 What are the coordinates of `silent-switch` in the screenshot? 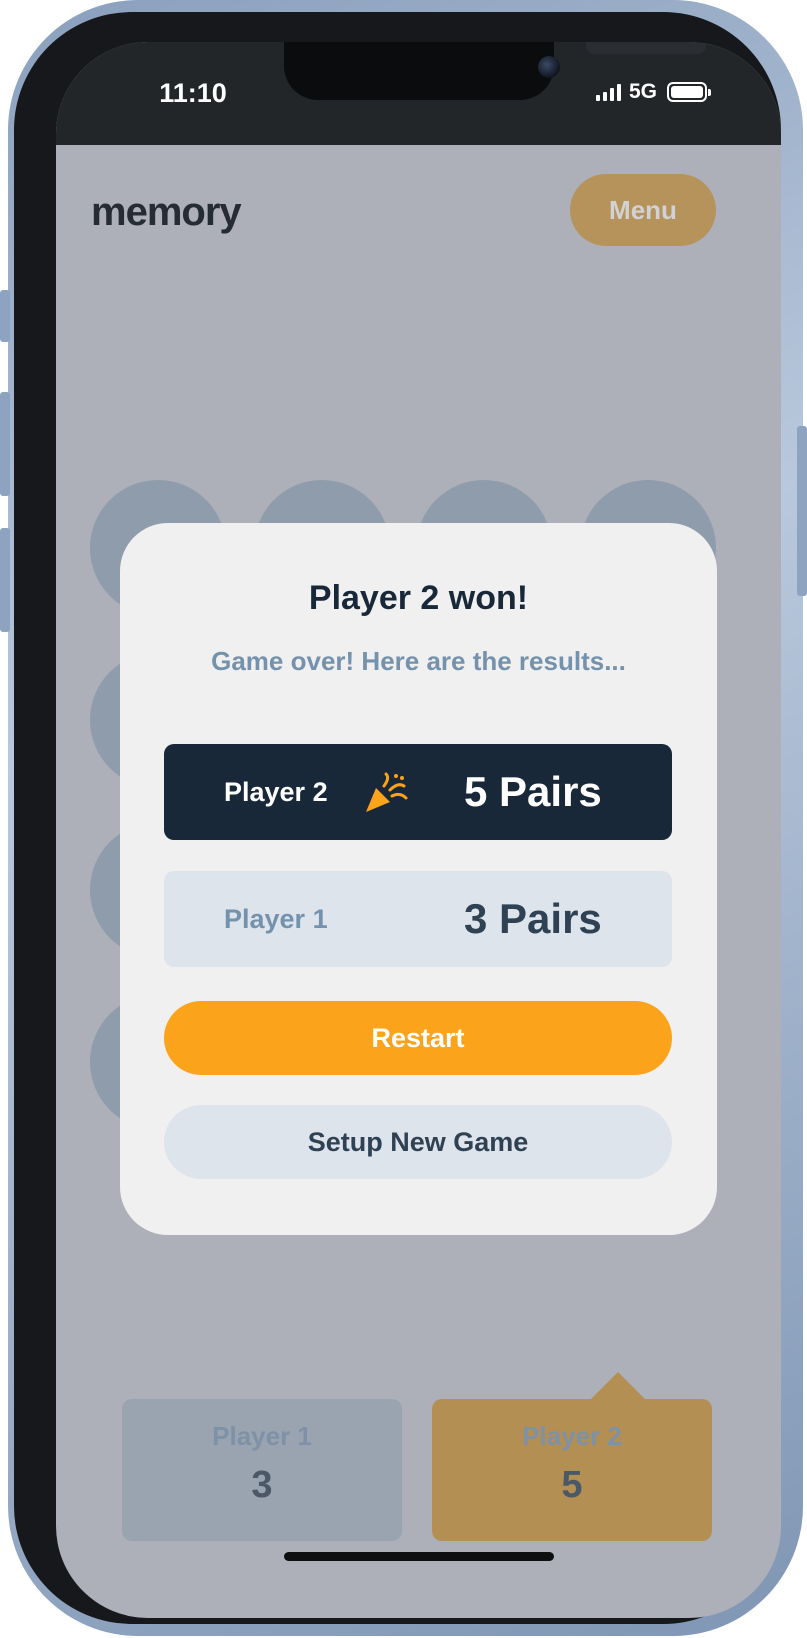 It's located at (5, 316).